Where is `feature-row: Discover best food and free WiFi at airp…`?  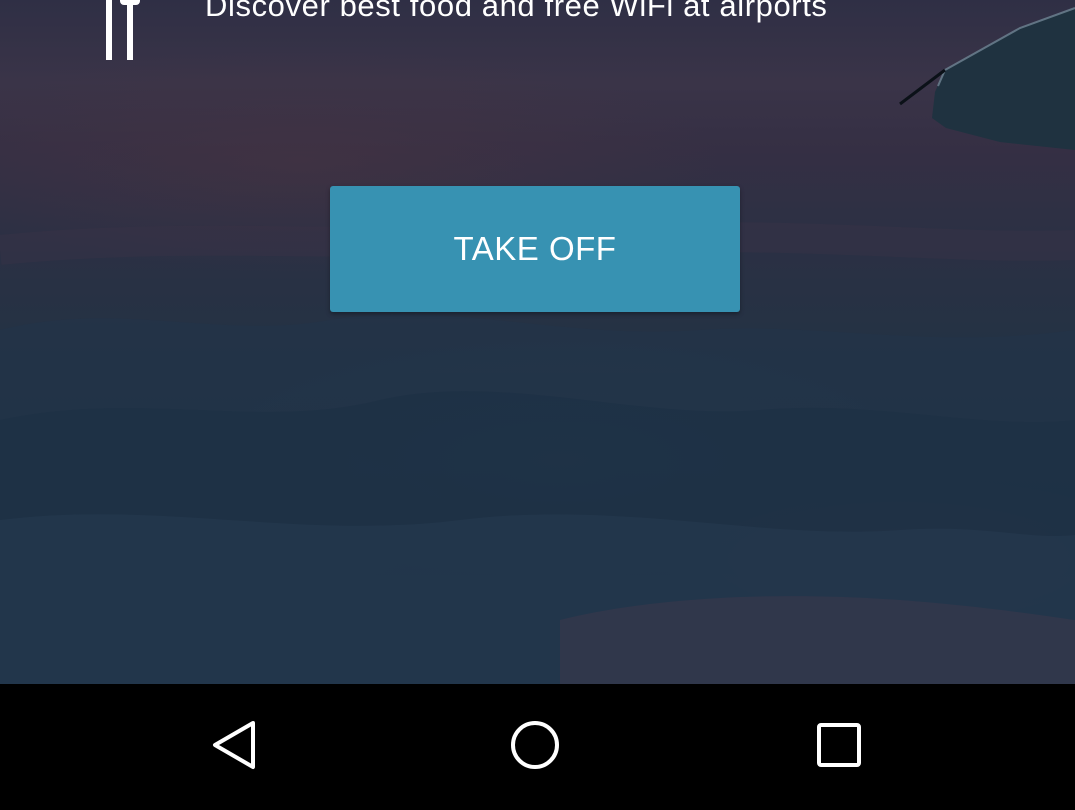 feature-row: Discover best food and free WiFi at airp… is located at coordinates (537, 35).